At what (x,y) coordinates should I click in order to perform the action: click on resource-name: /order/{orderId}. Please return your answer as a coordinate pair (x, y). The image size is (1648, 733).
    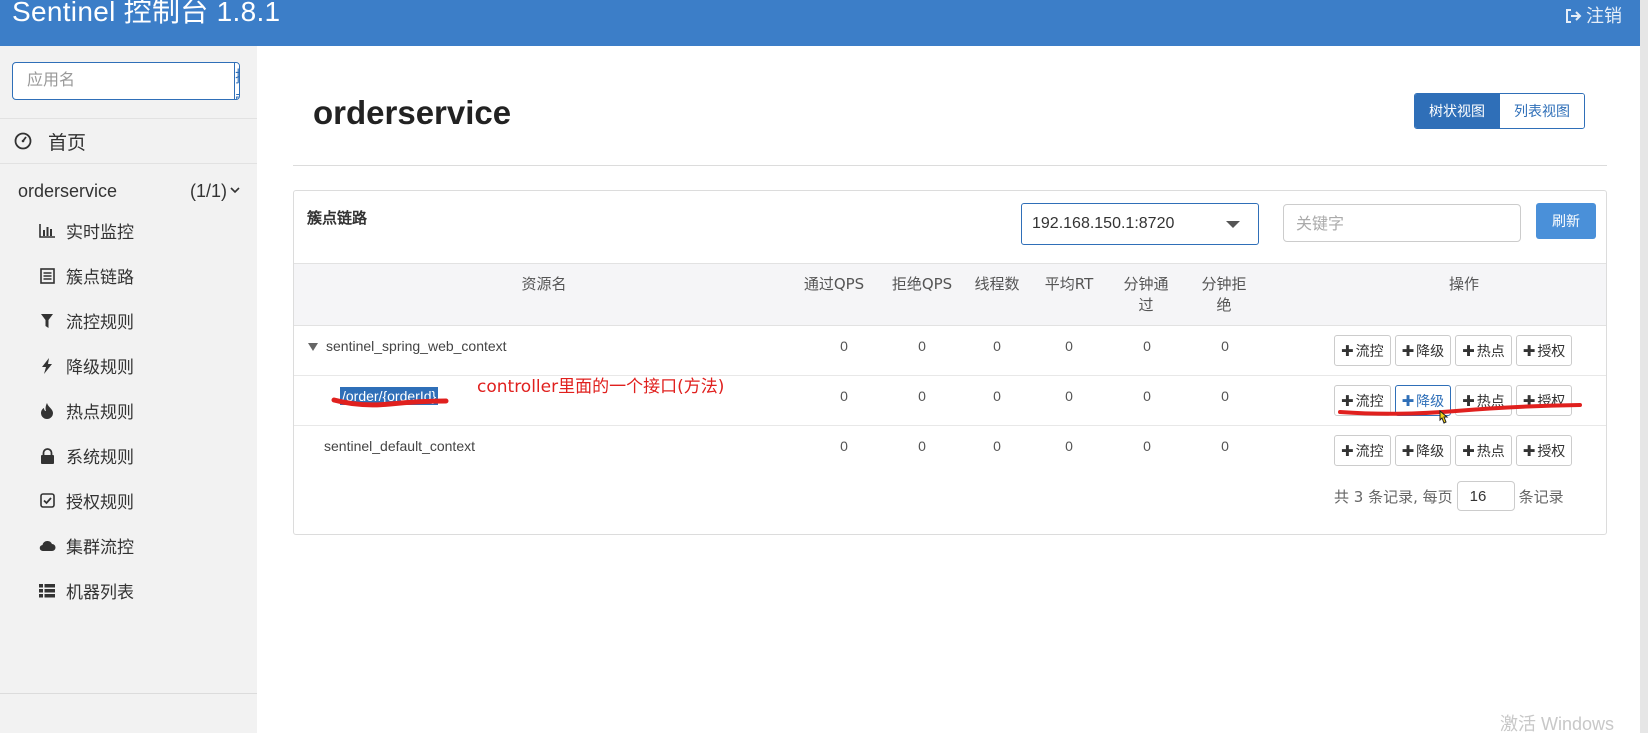
    Looking at the image, I should click on (389, 396).